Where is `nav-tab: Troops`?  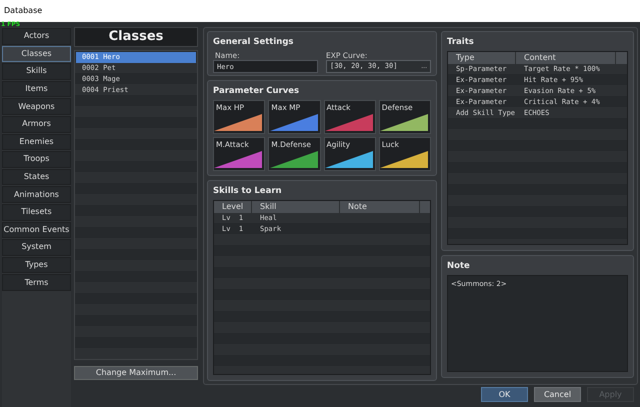 nav-tab: Troops is located at coordinates (36, 159).